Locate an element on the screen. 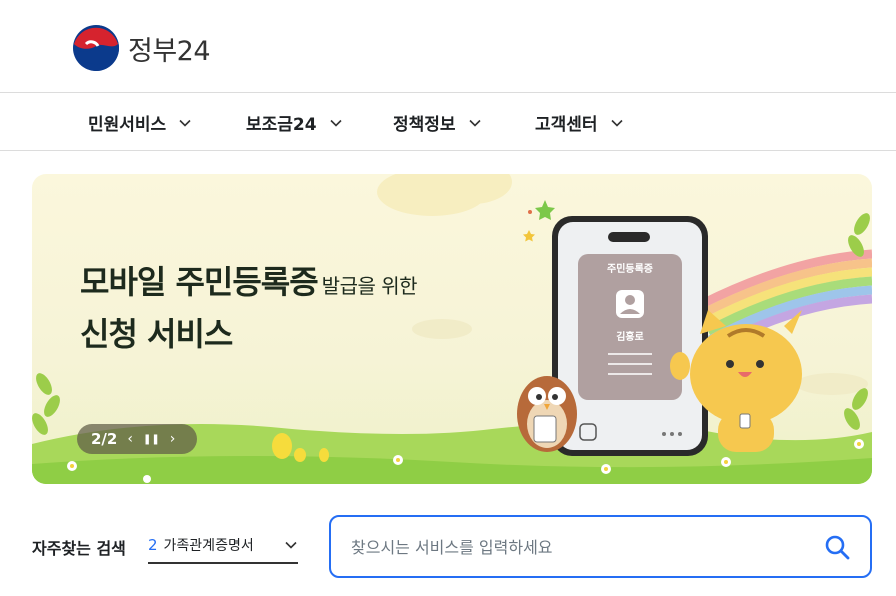 This screenshot has height=596, width=896. banner-title-line2: 신청 서비스 is located at coordinates (156, 334).